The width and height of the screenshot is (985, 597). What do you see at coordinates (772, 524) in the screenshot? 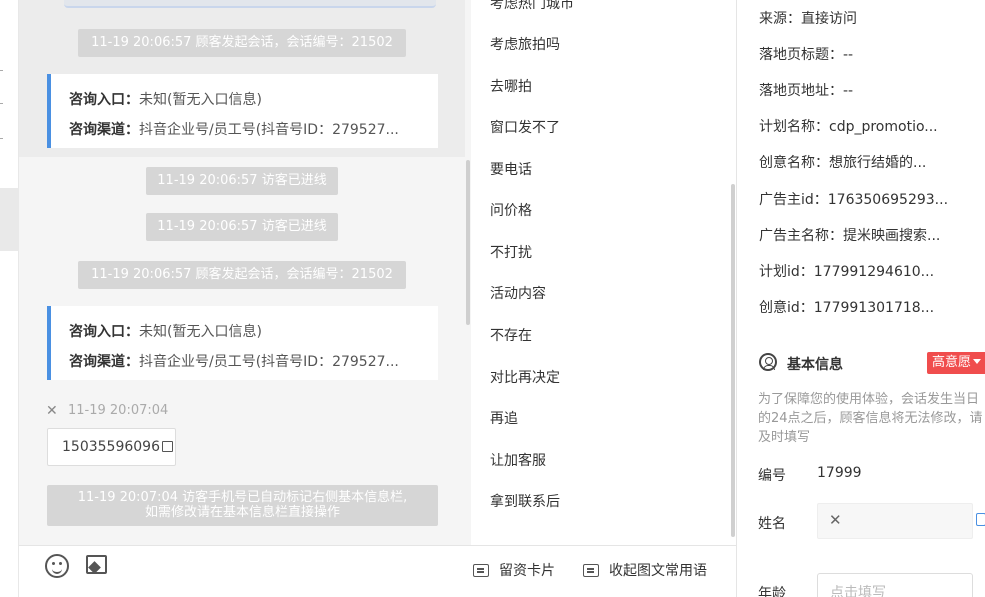
I see `name-label: 姓名` at bounding box center [772, 524].